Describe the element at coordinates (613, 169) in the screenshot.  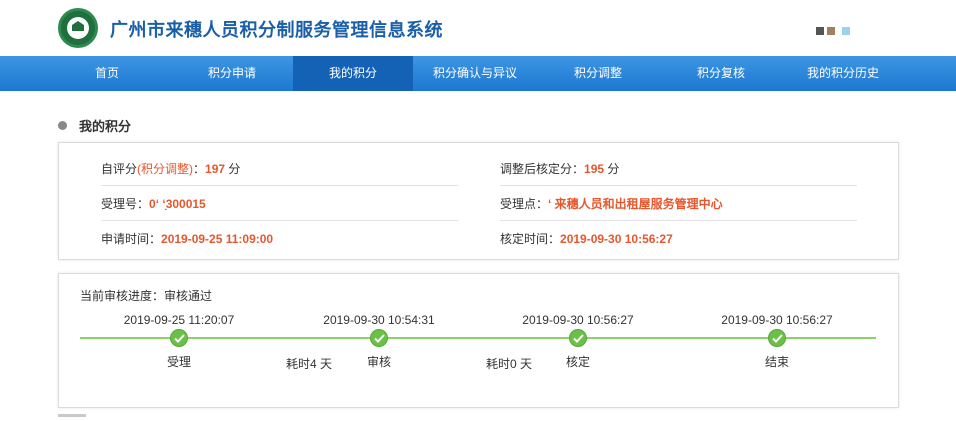
I see `adjusted-score-unit: 分` at that location.